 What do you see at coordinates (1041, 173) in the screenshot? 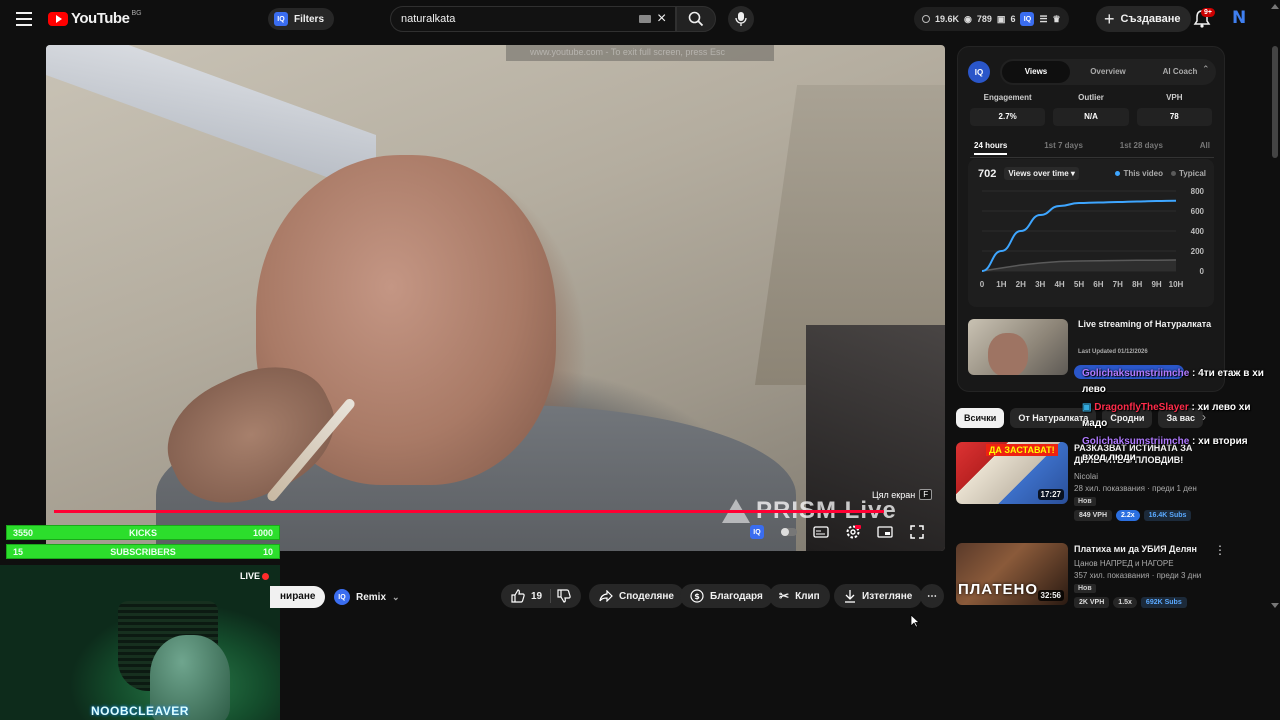
I see `chart-metric-dropdown: Views over time ▾` at bounding box center [1041, 173].